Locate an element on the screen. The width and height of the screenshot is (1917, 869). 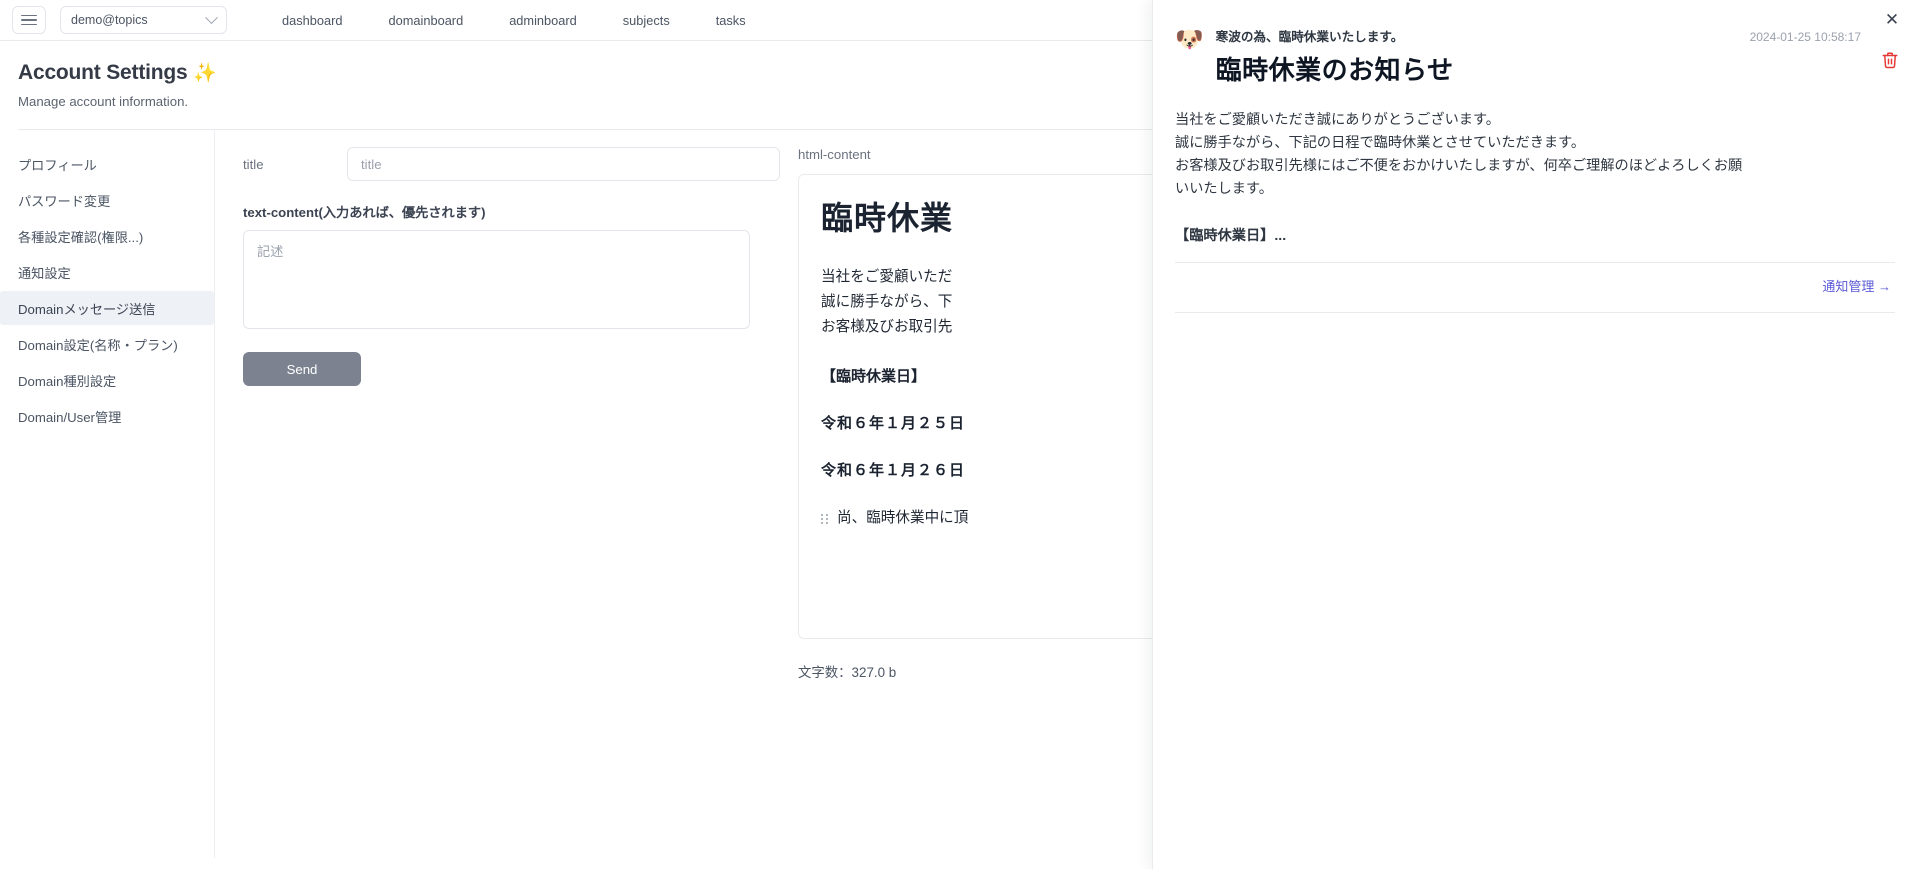
sidebar-item-domain-message: Domainメッセージ送信 is located at coordinates (107, 308).